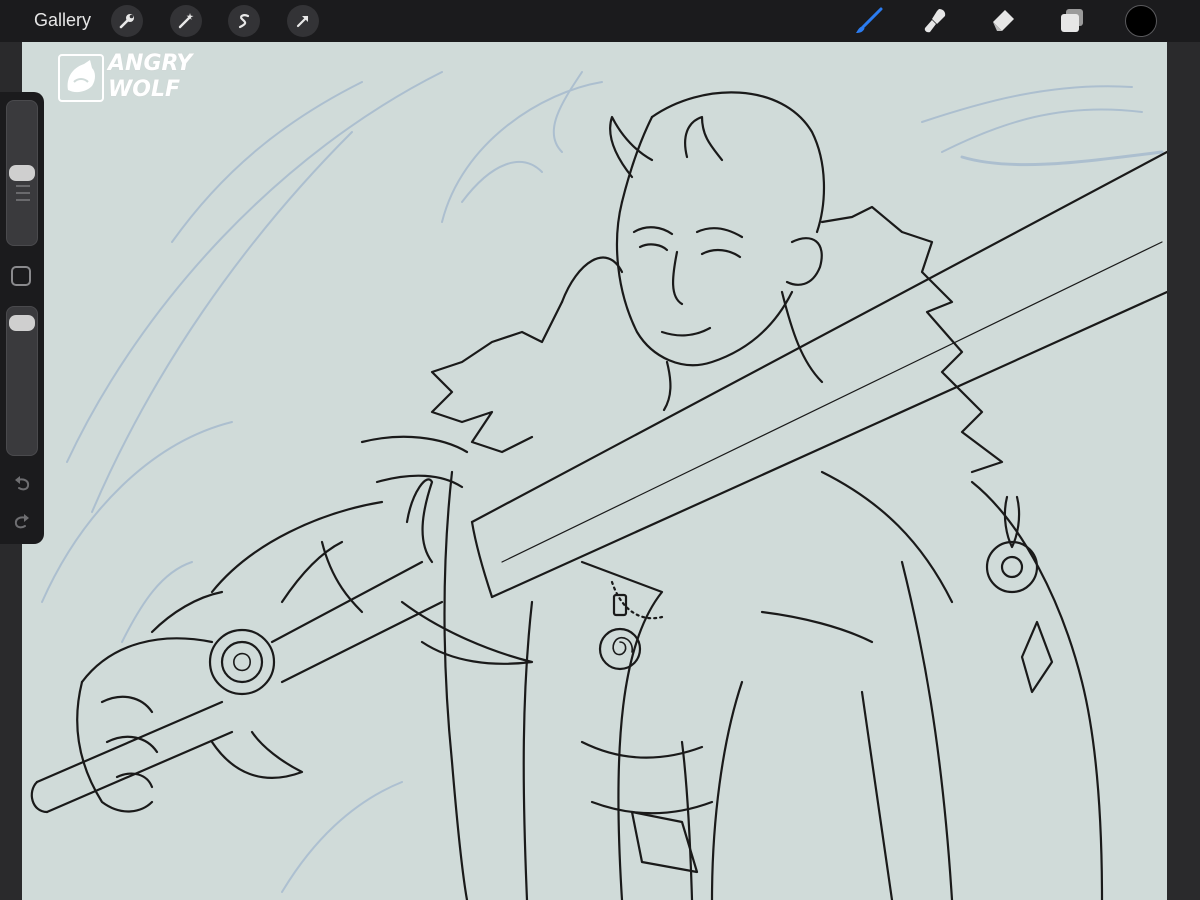 The width and height of the screenshot is (1200, 900). I want to click on eraser-icon, so click(1003, 20).